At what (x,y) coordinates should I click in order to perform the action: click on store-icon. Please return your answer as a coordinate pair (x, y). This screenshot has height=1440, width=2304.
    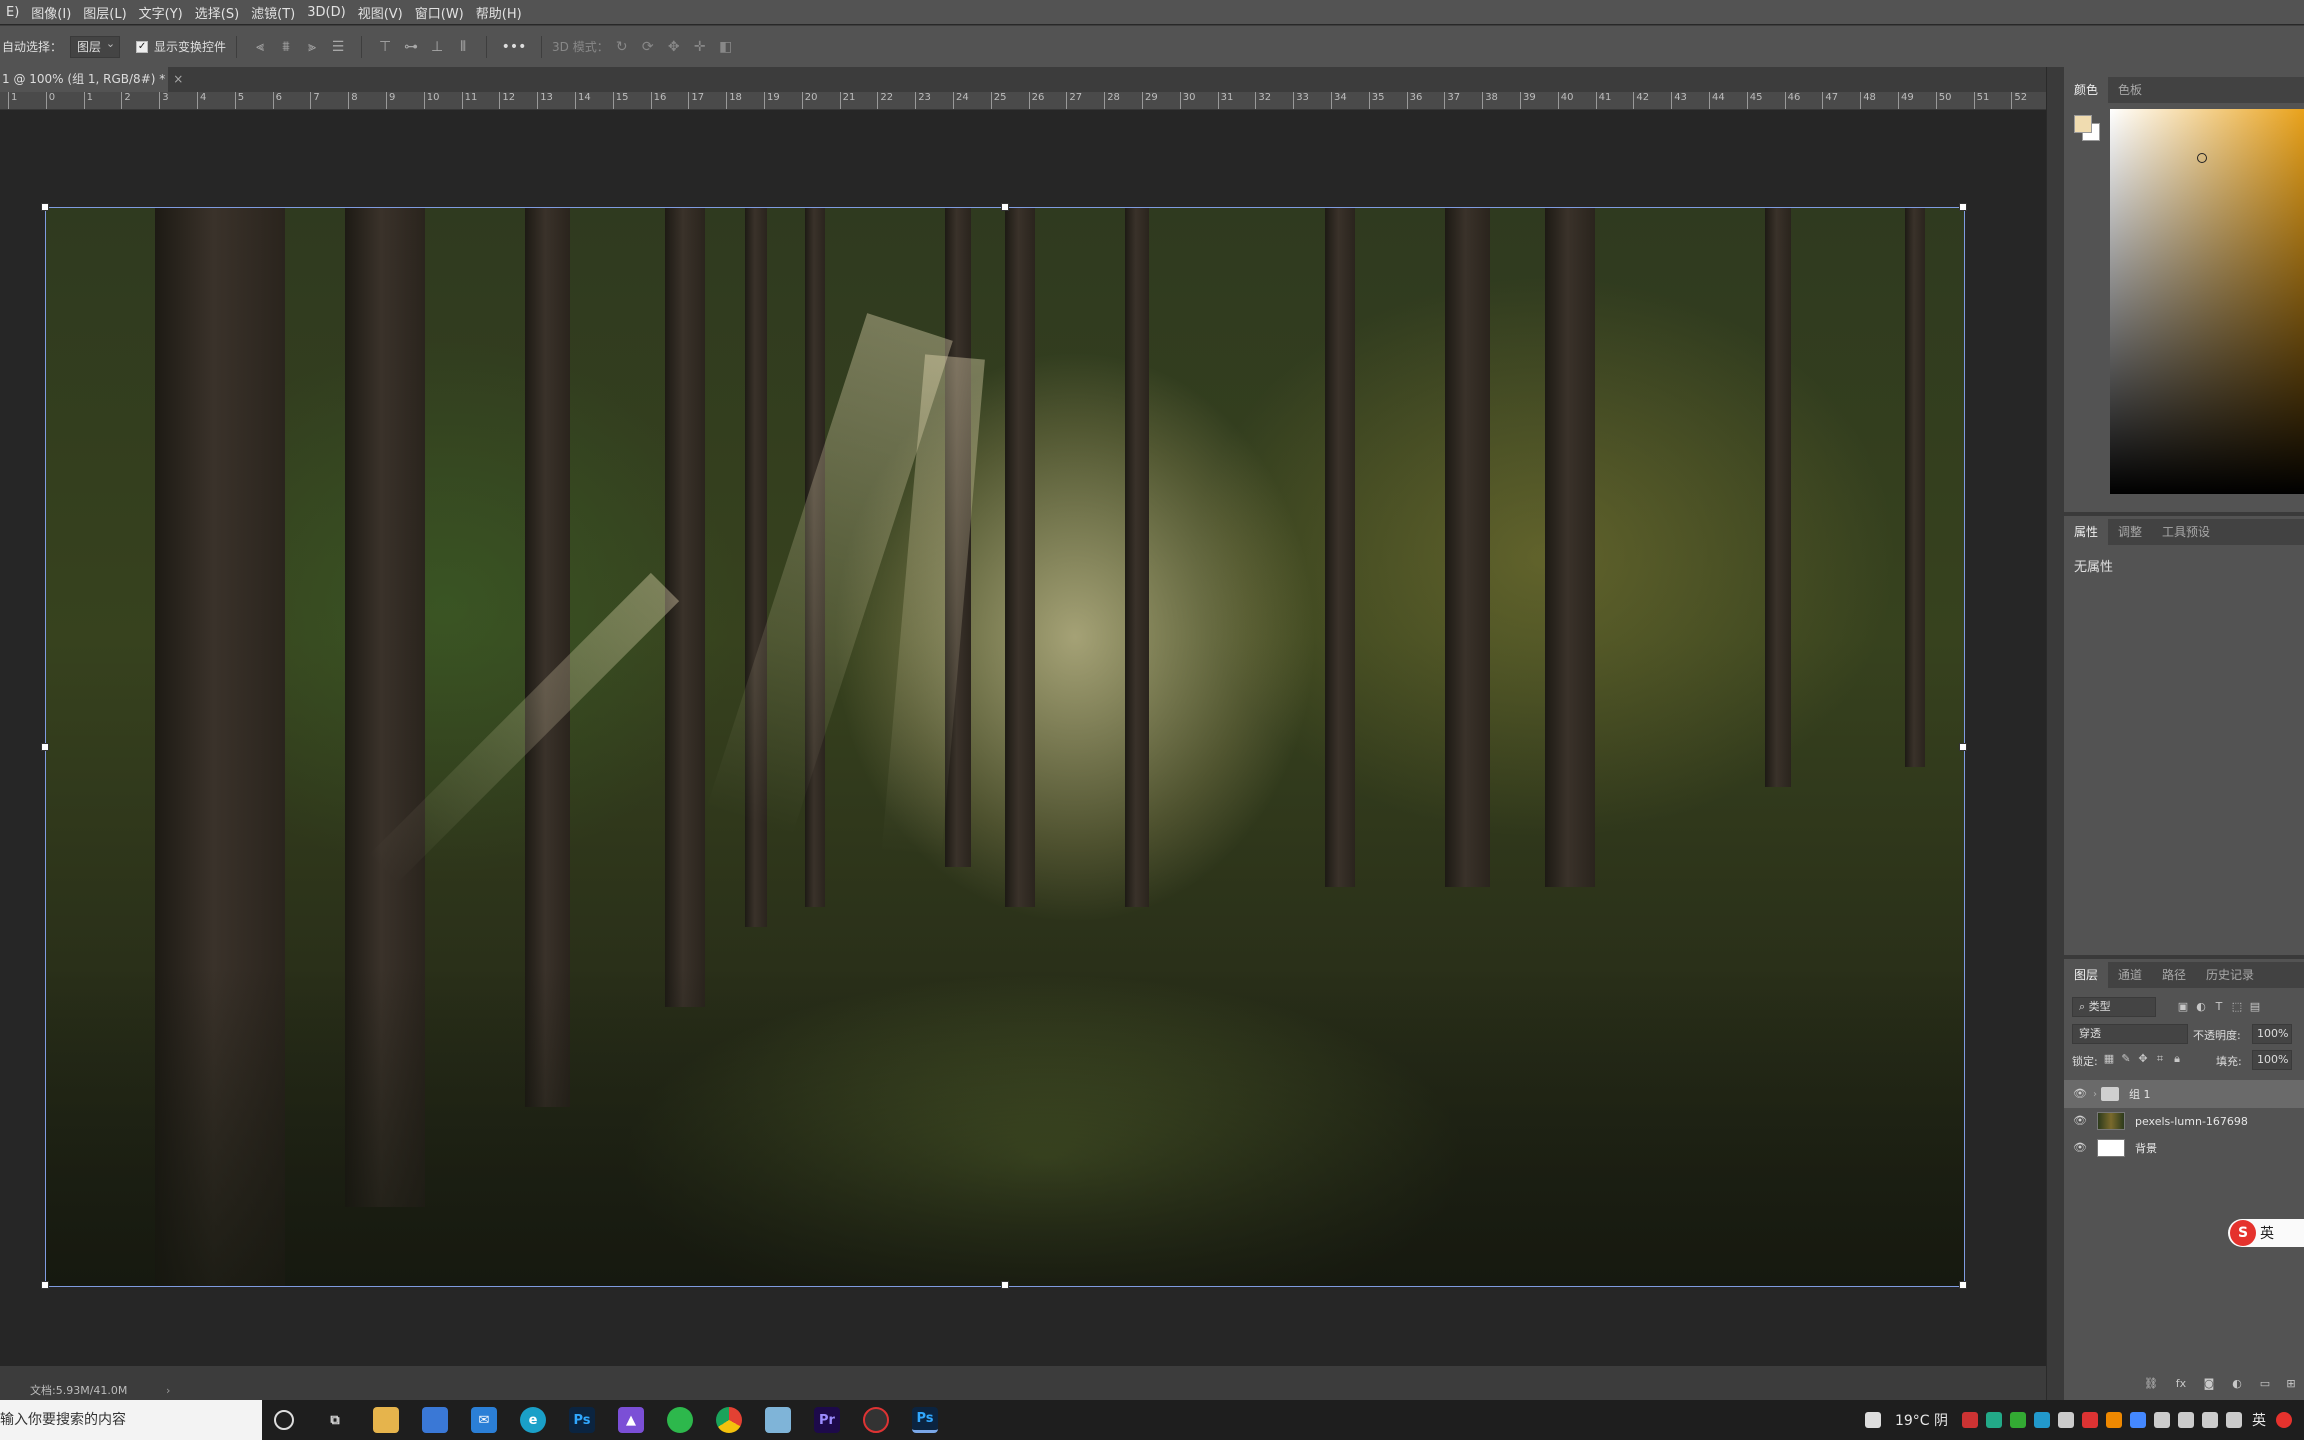
    Looking at the image, I should click on (435, 1420).